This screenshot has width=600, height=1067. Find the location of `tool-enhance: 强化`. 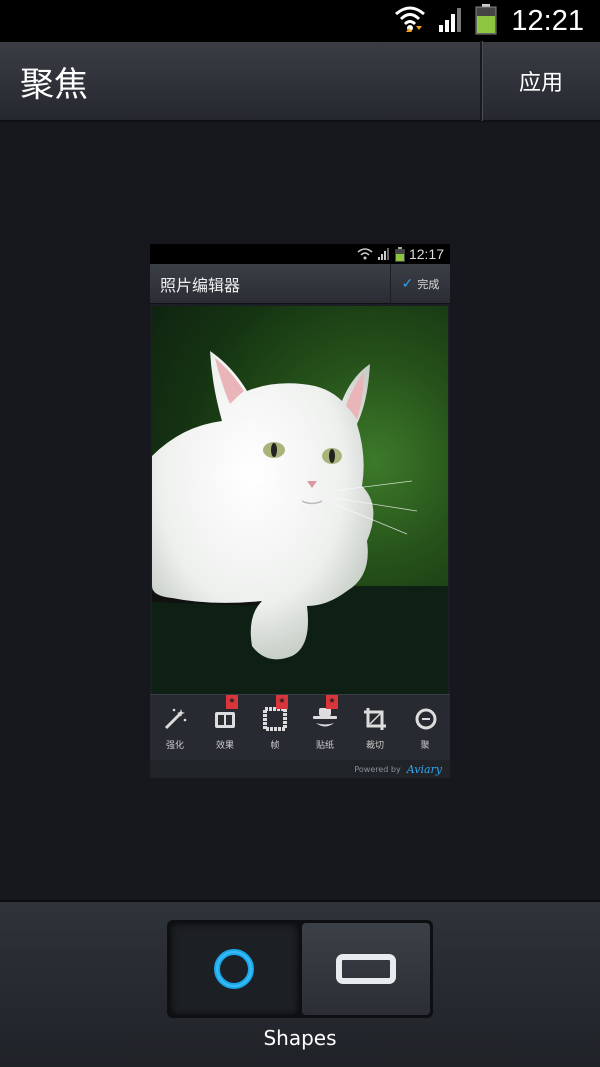

tool-enhance: 强化 is located at coordinates (175, 728).